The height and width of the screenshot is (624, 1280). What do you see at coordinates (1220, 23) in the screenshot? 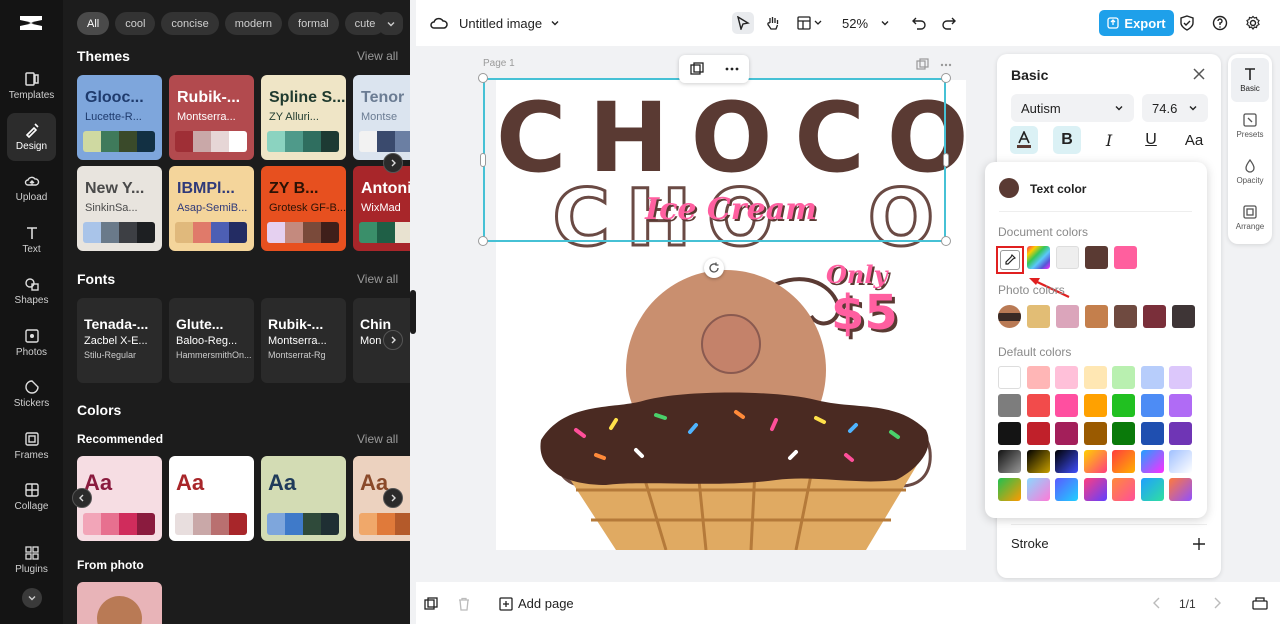
I see `help-button` at bounding box center [1220, 23].